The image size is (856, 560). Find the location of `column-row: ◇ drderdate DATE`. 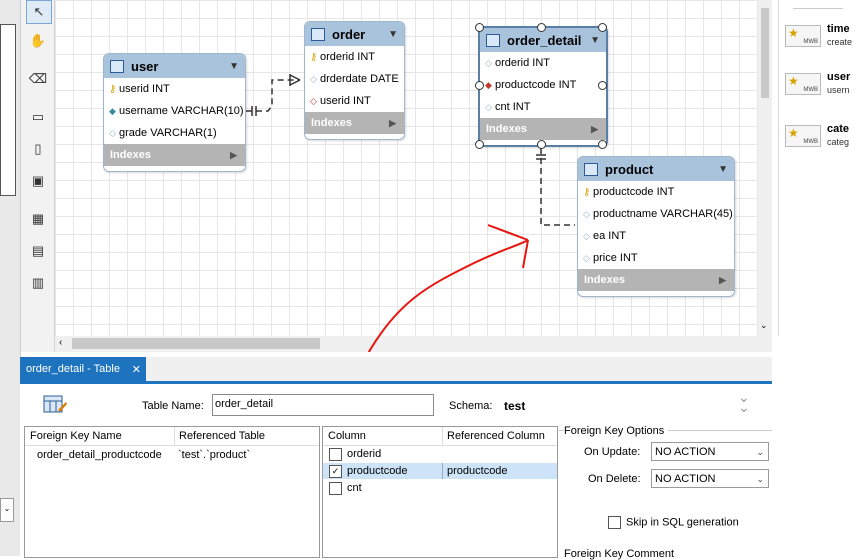

column-row: ◇ drderdate DATE is located at coordinates (354, 79).